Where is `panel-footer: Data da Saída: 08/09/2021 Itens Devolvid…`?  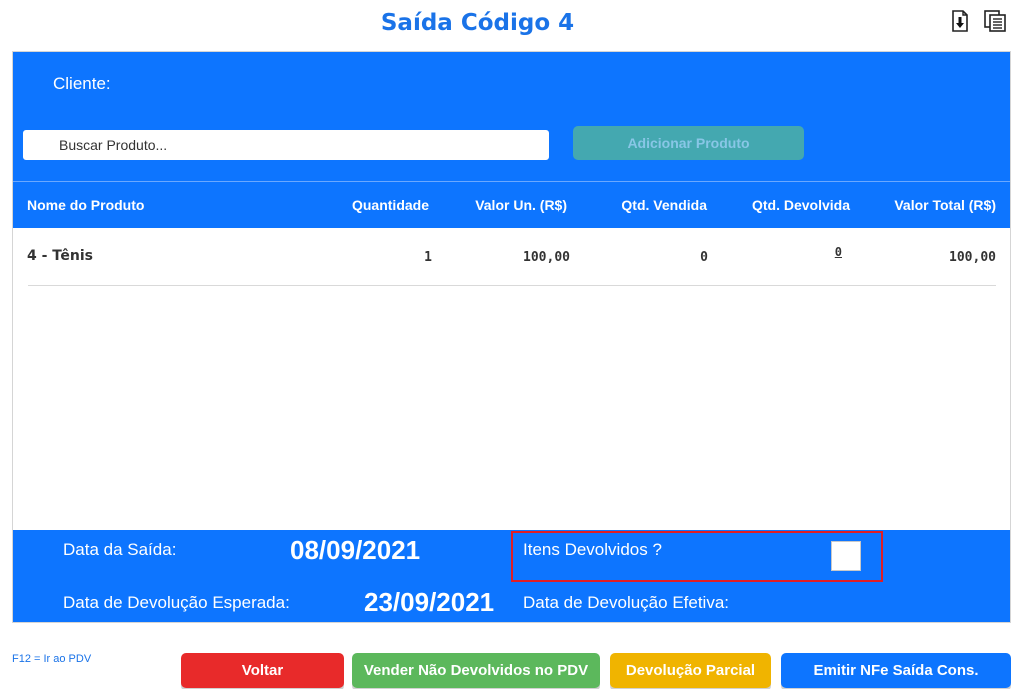 panel-footer: Data da Saída: 08/09/2021 Itens Devolvid… is located at coordinates (511, 576).